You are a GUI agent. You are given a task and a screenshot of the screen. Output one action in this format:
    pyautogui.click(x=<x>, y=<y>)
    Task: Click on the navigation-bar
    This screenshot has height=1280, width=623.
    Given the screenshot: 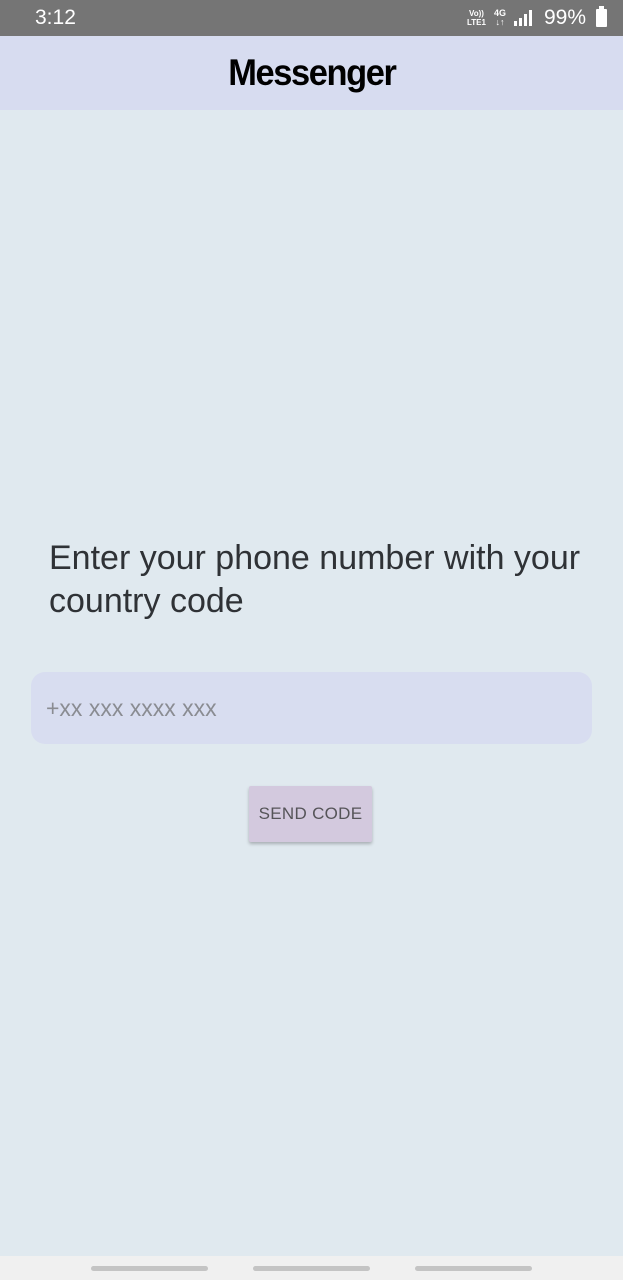 What is the action you would take?
    pyautogui.click(x=311, y=1268)
    